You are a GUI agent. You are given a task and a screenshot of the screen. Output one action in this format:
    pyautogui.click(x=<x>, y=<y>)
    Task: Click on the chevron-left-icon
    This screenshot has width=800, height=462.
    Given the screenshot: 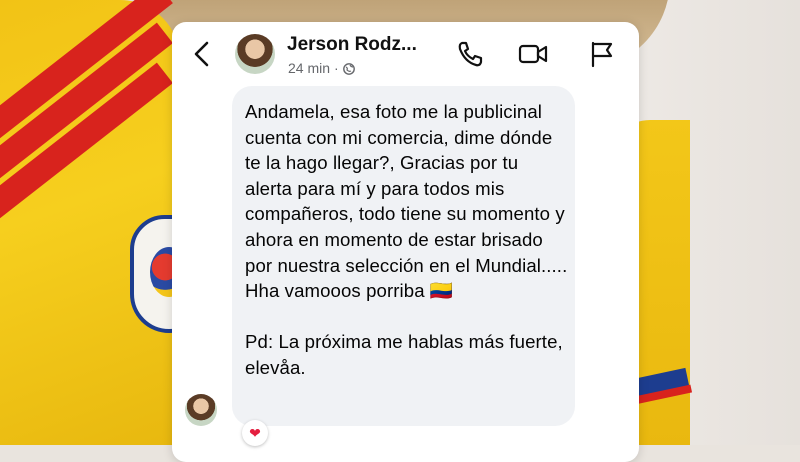 What is the action you would take?
    pyautogui.click(x=202, y=54)
    